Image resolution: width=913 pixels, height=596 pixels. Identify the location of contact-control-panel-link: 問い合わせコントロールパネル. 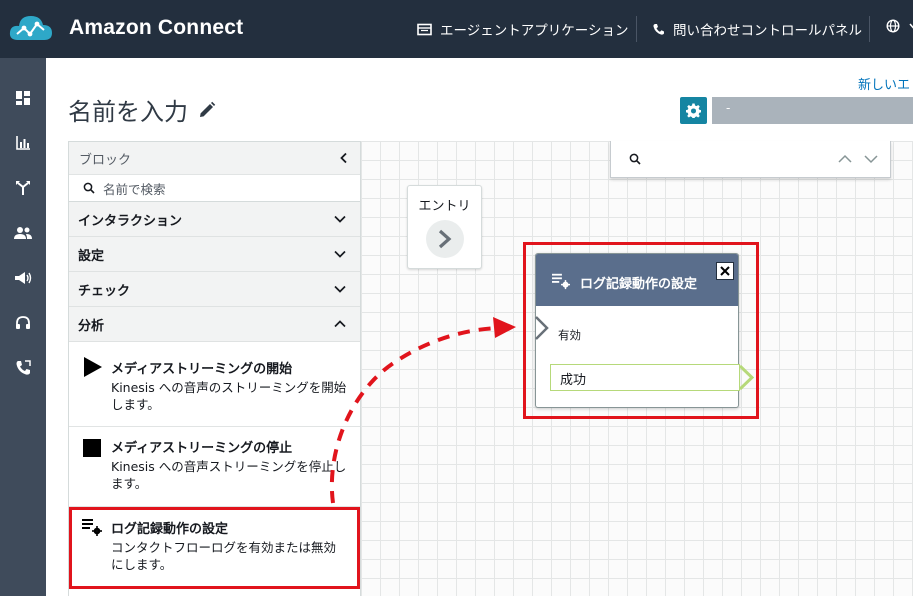
(757, 29).